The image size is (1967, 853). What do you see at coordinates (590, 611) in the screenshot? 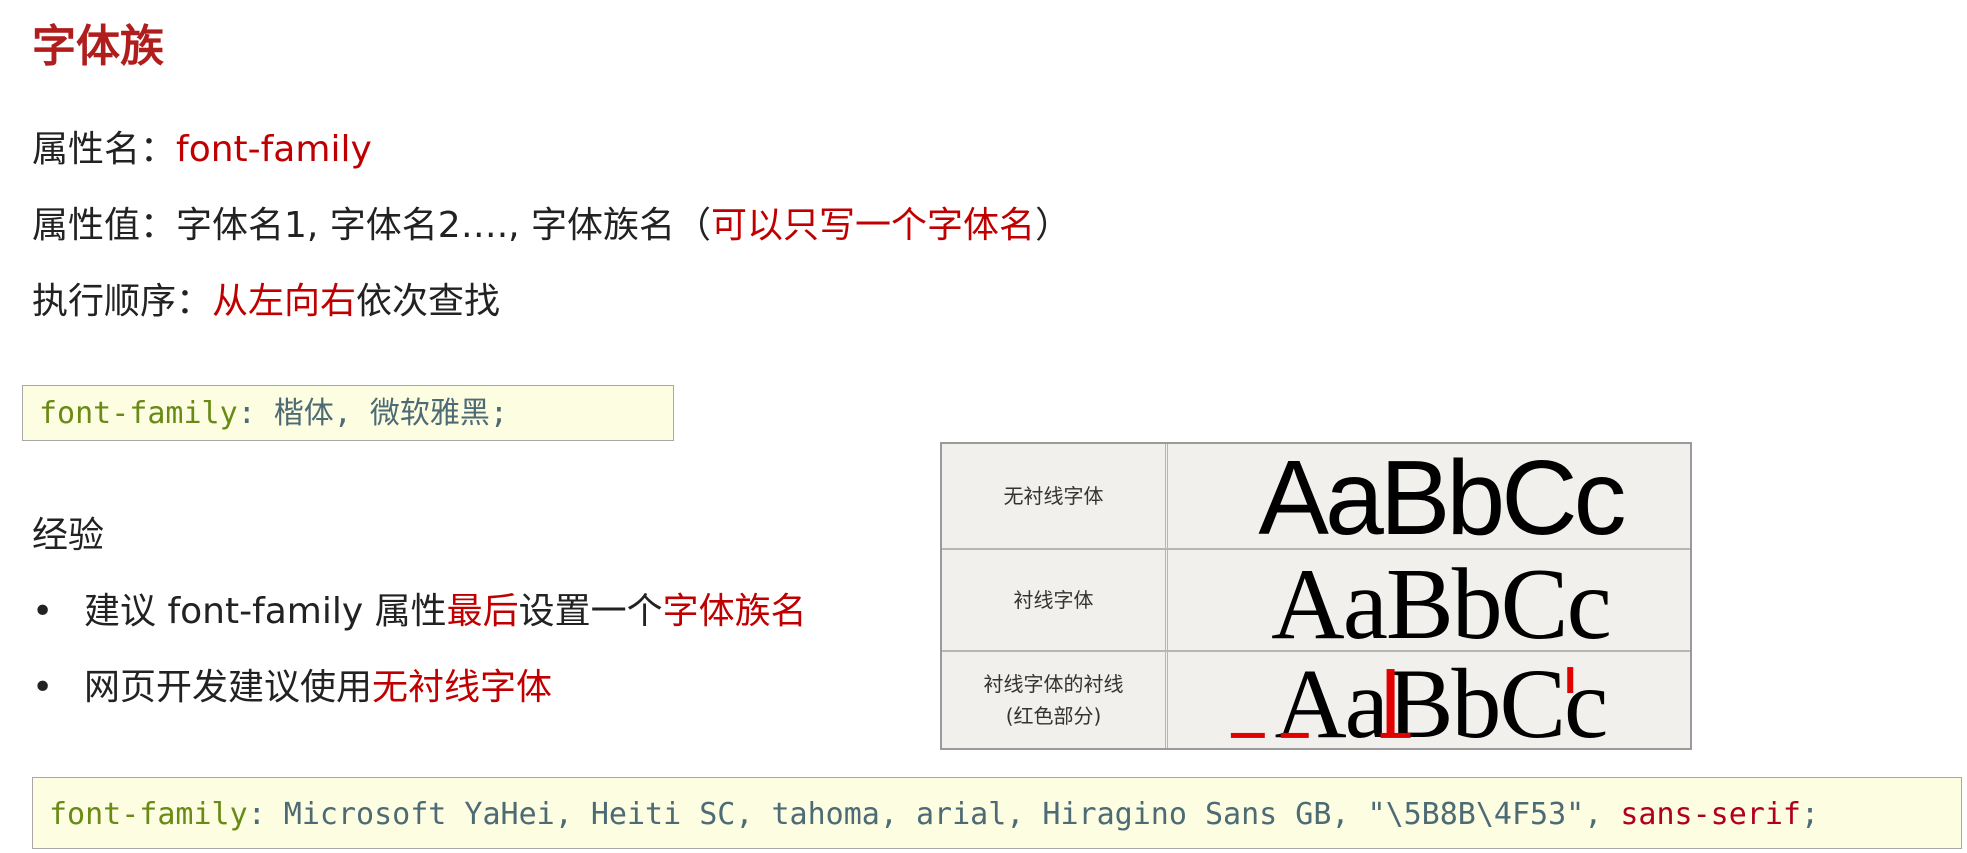
I see `experience-item-1-mid: 设置一个` at bounding box center [590, 611].